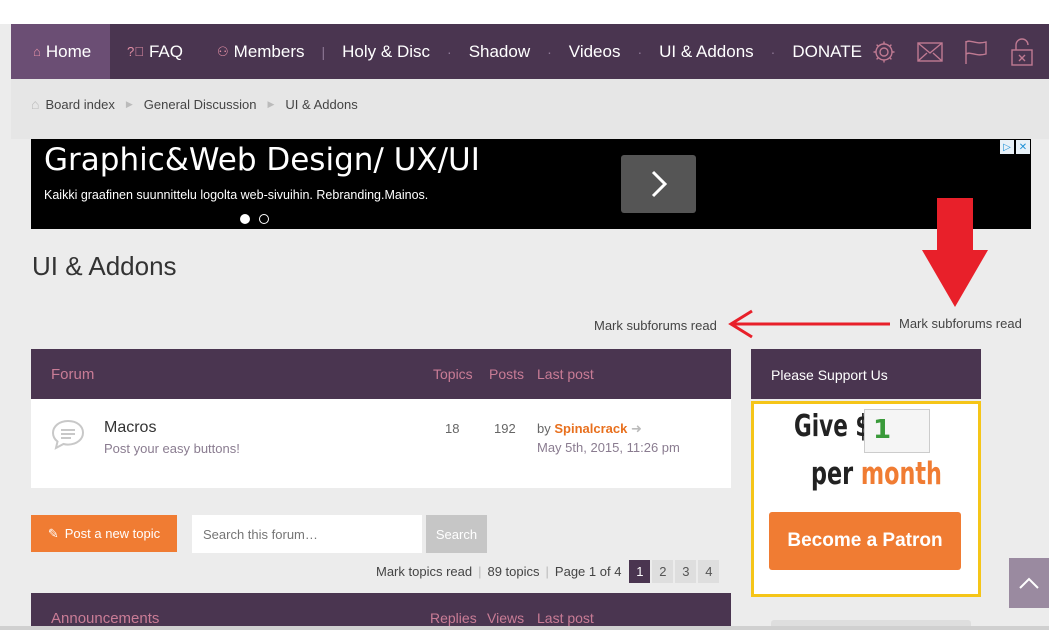  I want to click on pencil-icon: ✎, so click(53, 533).